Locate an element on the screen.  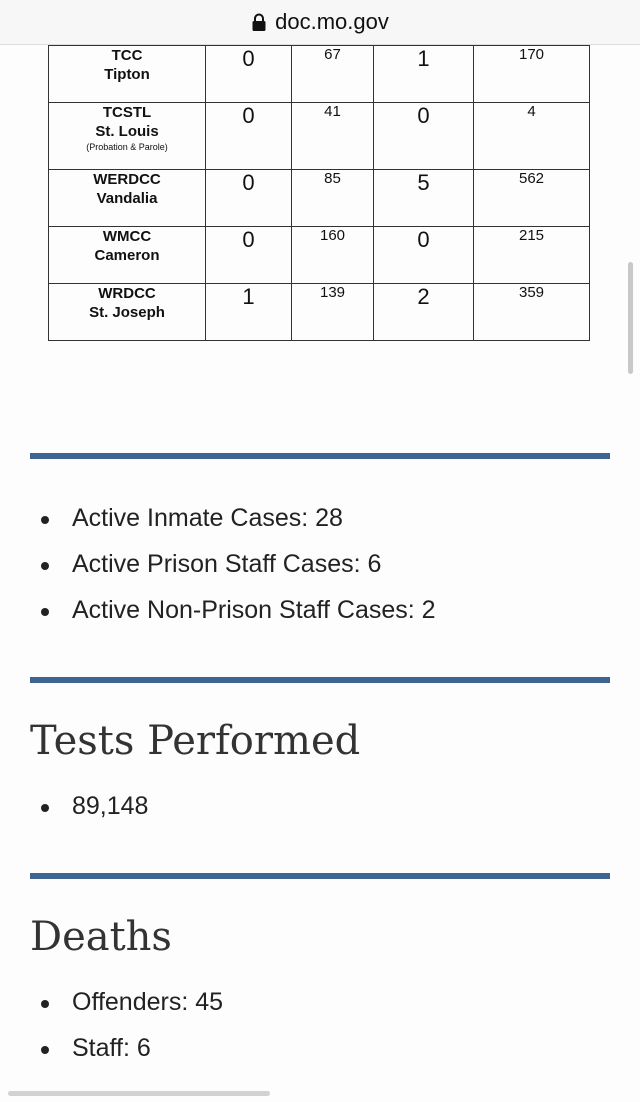
table-cell: 5 is located at coordinates (423, 198).